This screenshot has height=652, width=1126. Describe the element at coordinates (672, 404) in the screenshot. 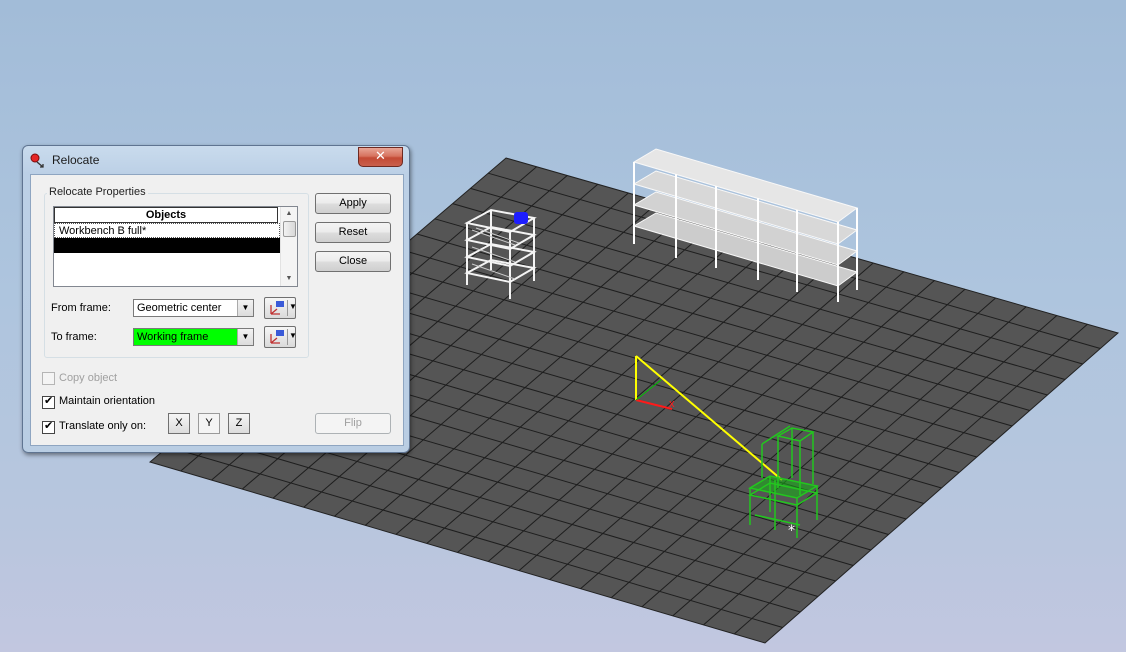

I see `svg-text: x` at that location.